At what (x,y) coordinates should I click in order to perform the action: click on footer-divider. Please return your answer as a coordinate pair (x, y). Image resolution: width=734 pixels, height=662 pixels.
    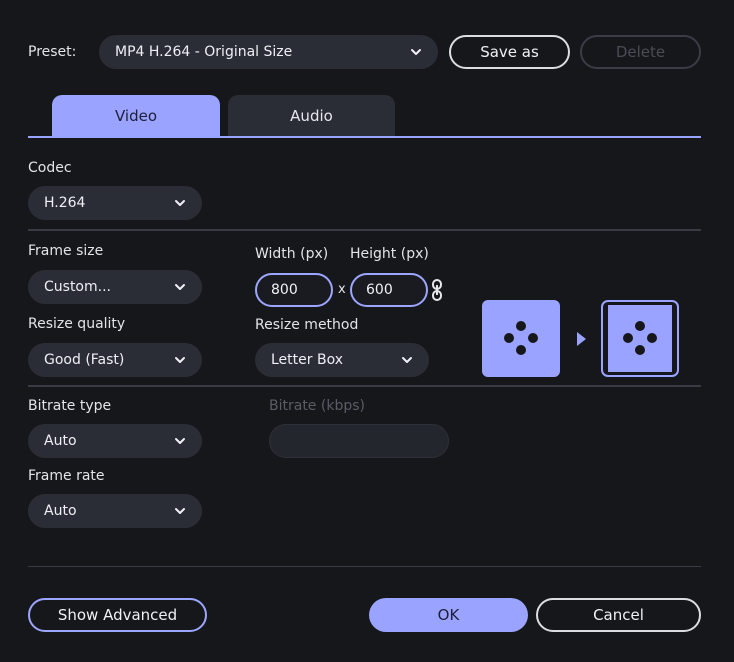
    Looking at the image, I should click on (364, 566).